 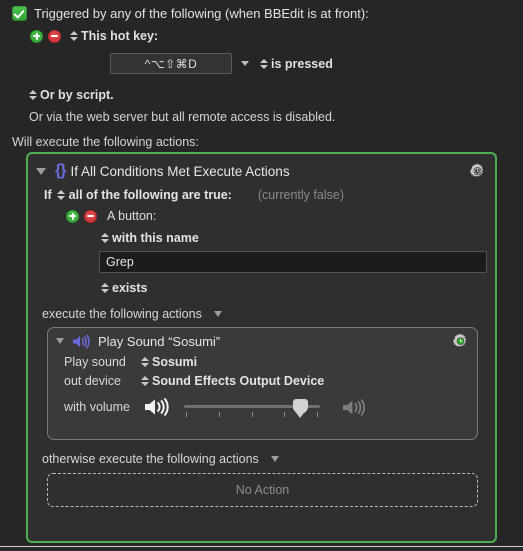 What do you see at coordinates (60, 170) in the screenshot?
I see `braces-icon: {}` at bounding box center [60, 170].